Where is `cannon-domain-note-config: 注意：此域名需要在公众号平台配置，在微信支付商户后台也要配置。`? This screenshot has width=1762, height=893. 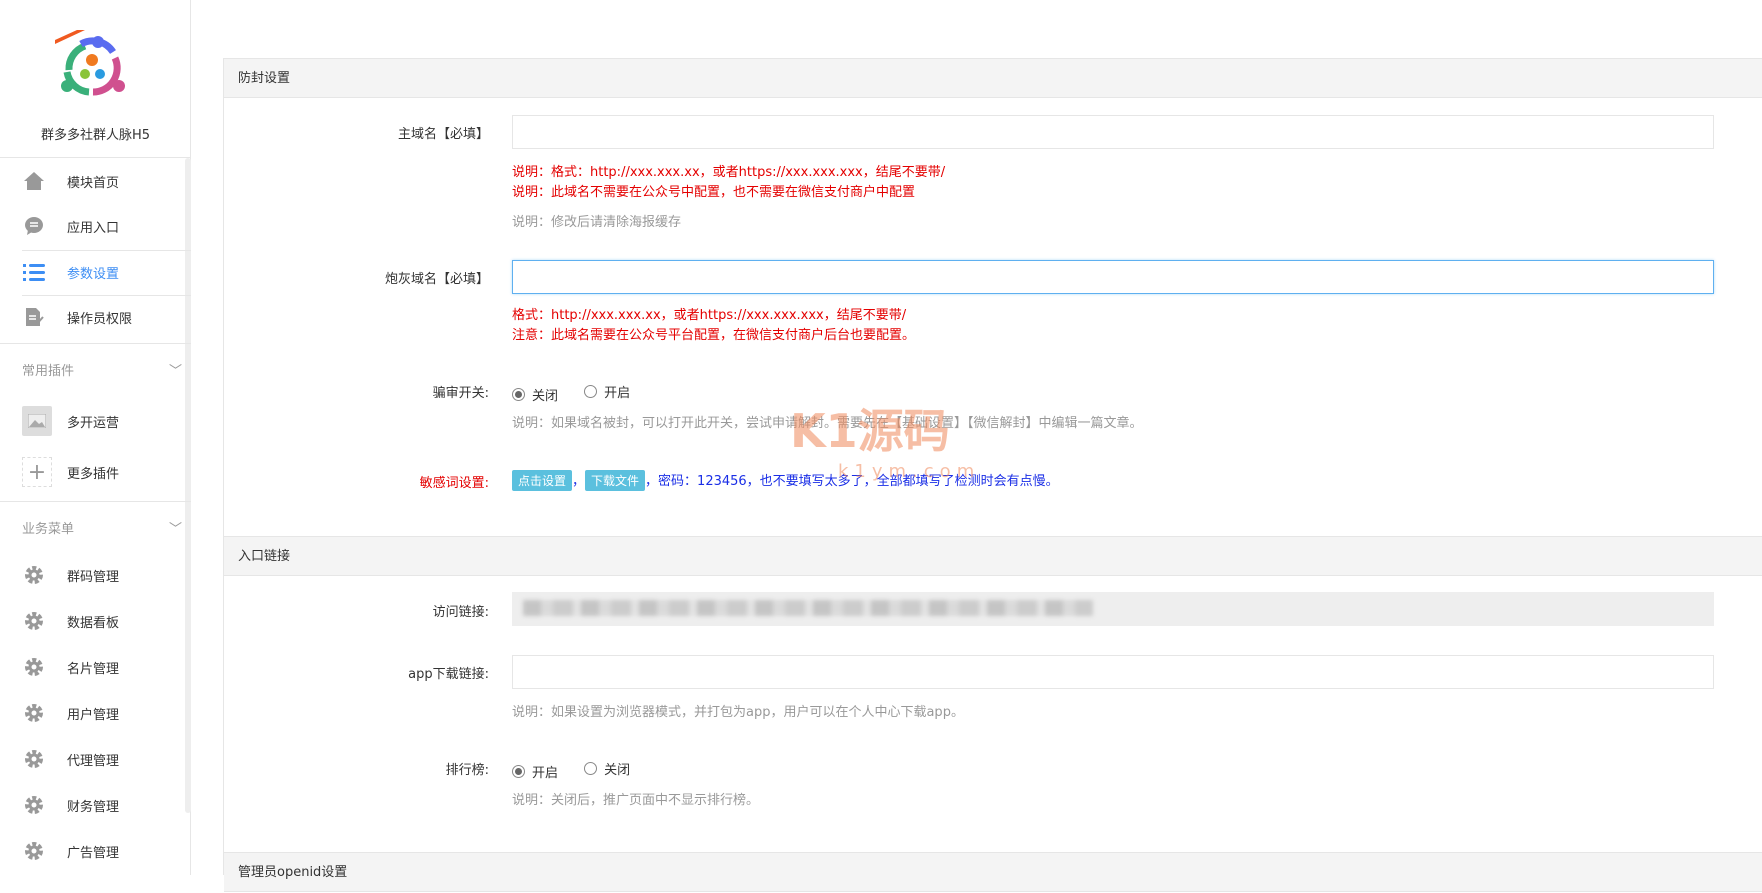
cannon-domain-note-config: 注意：此域名需要在公众号平台配置，在微信支付商户后台也要配置。 is located at coordinates (714, 335).